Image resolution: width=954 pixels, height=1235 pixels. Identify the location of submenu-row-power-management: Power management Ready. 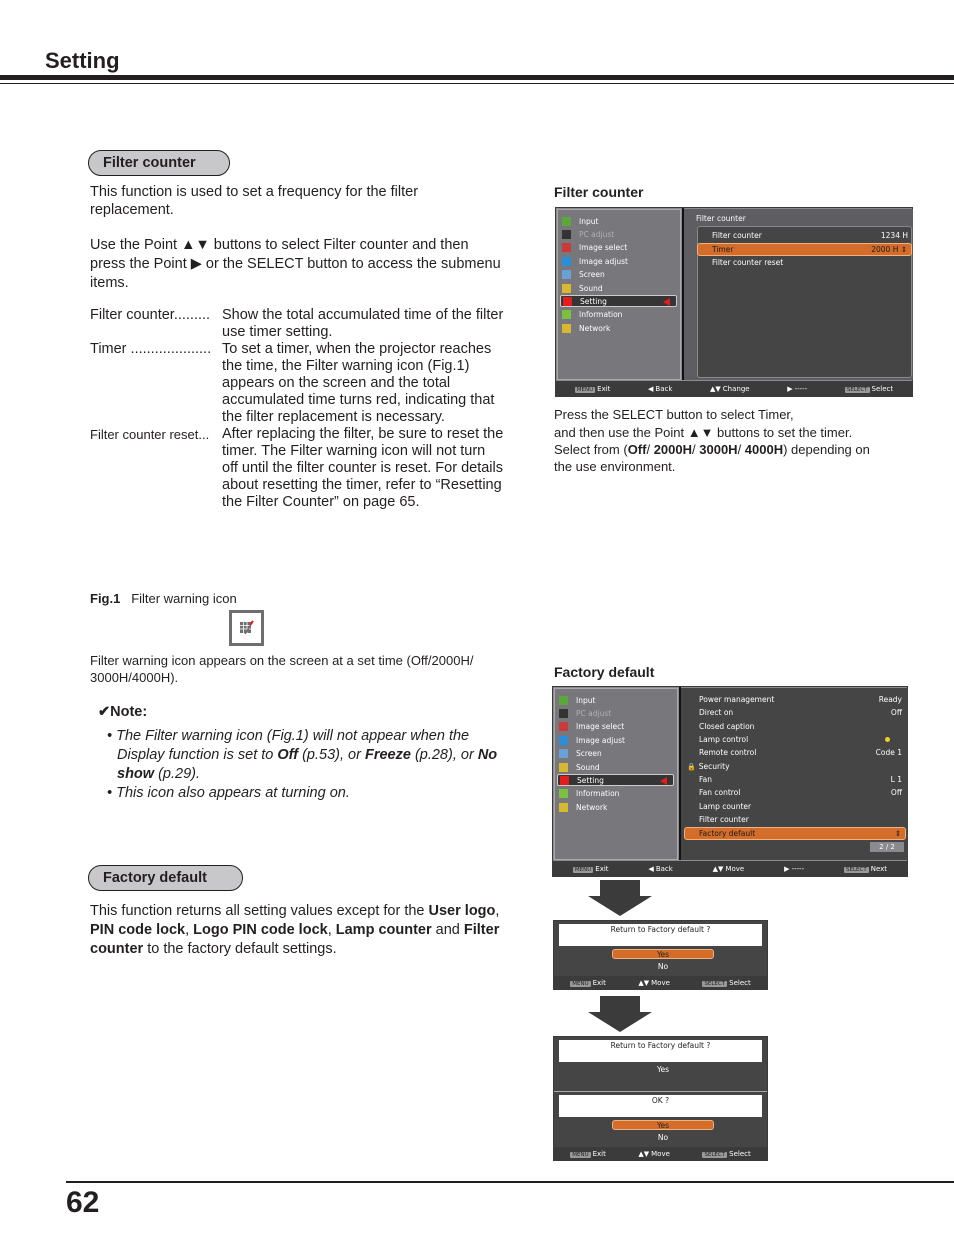
(795, 699).